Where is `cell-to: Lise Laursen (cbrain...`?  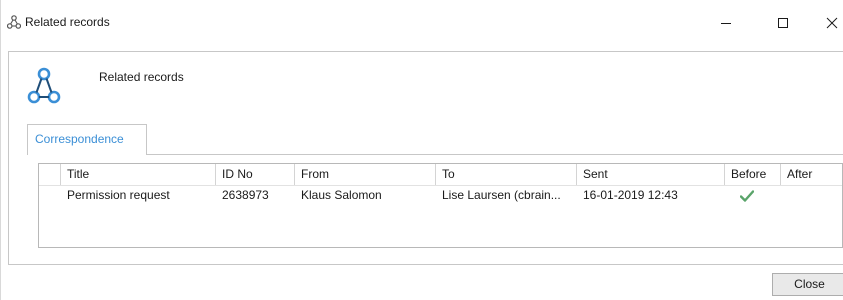
cell-to: Lise Laursen (cbrain... is located at coordinates (501, 195).